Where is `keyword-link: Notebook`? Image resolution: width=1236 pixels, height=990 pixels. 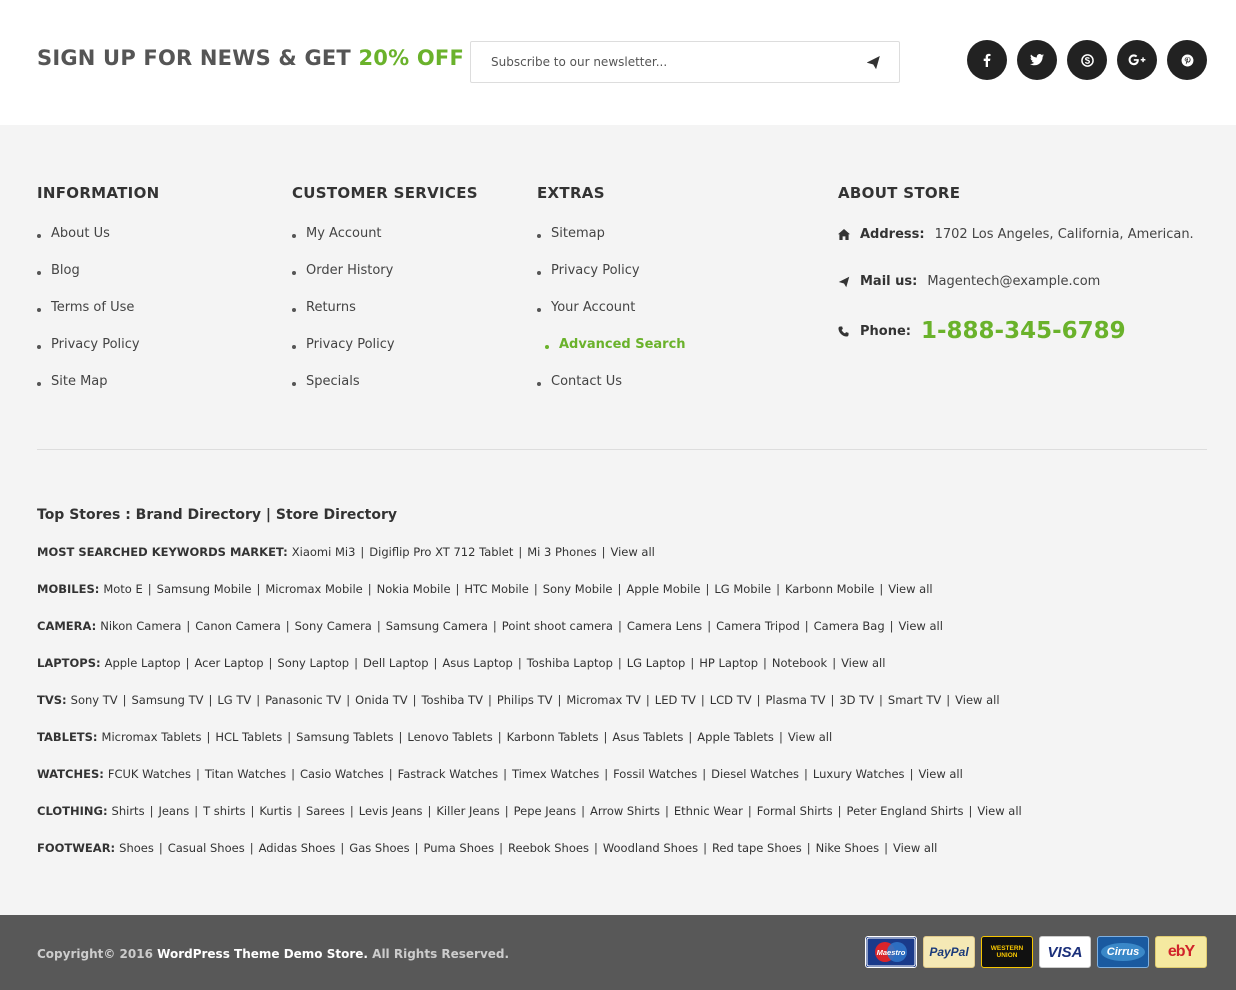
keyword-link: Notebook is located at coordinates (799, 663).